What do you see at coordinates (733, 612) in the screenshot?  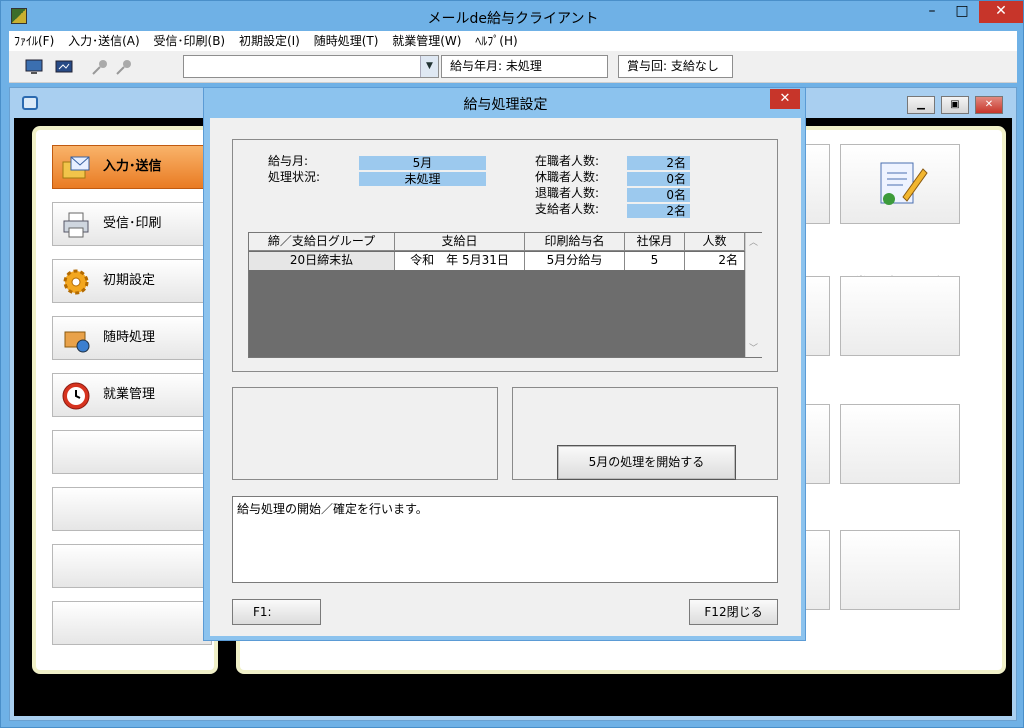 I see `f12-close-button: F12閉じる` at bounding box center [733, 612].